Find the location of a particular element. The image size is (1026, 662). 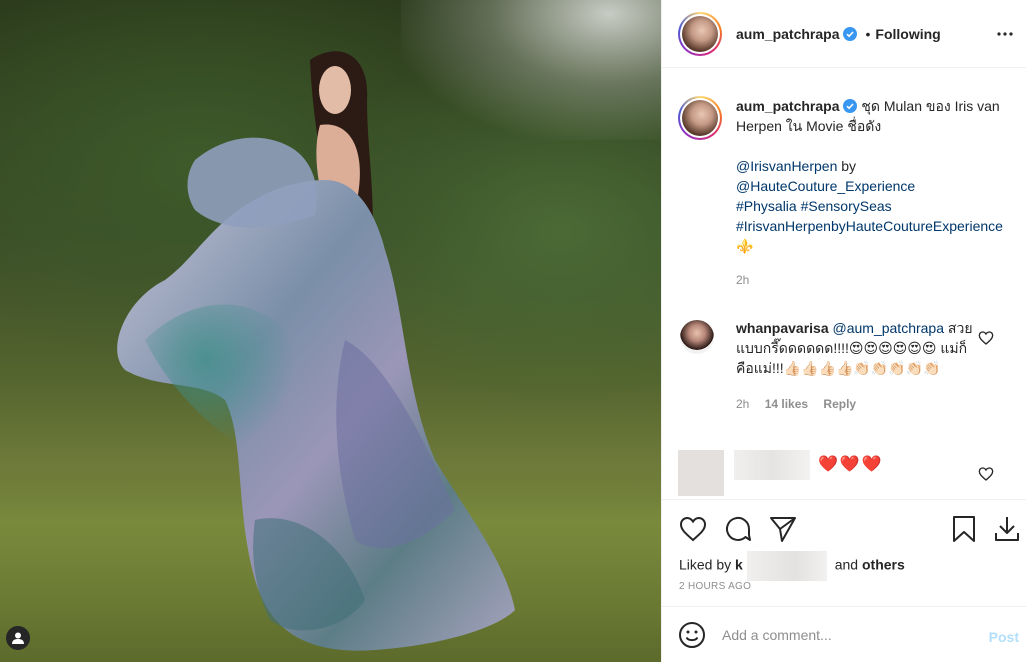

reply-button: Reply is located at coordinates (839, 404).